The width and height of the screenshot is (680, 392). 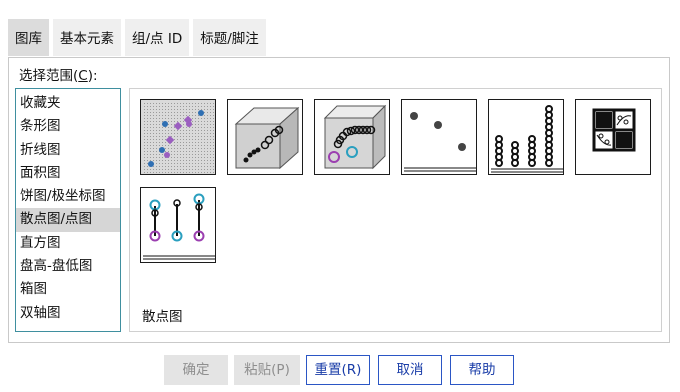 I want to click on stacked-dot-plot-icon, so click(x=527, y=139).